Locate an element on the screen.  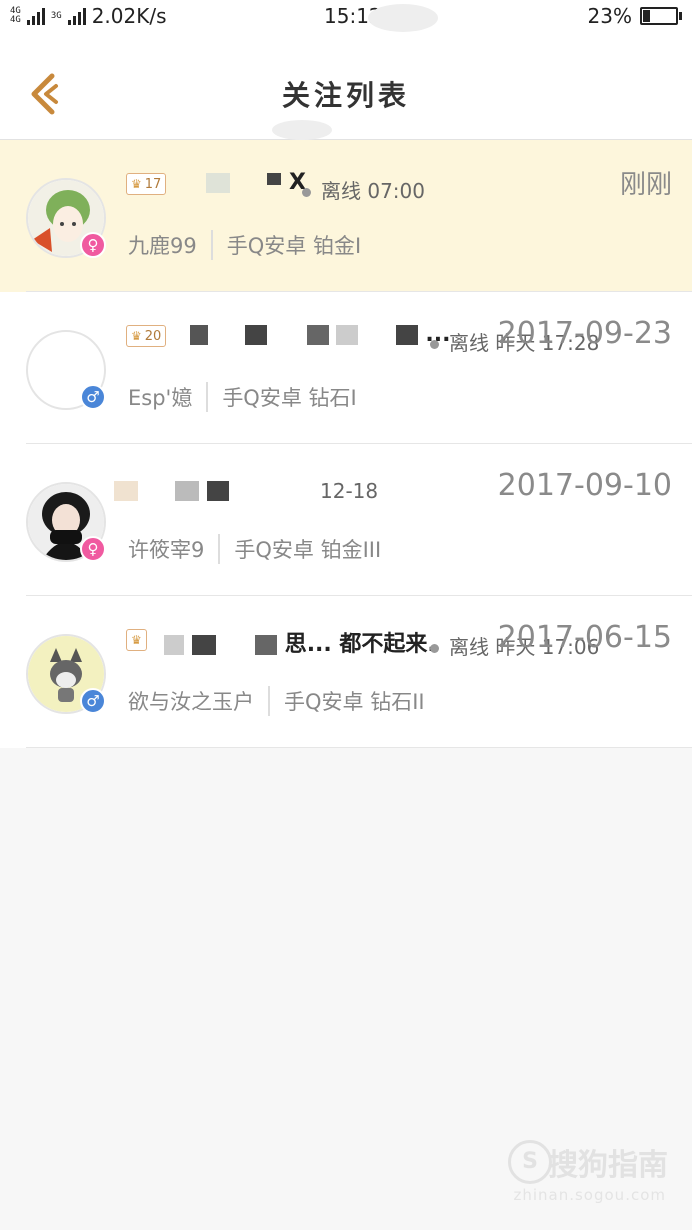
user-meta: 九鹿99 手Q安卓 铂金I is located at coordinates (244, 245).